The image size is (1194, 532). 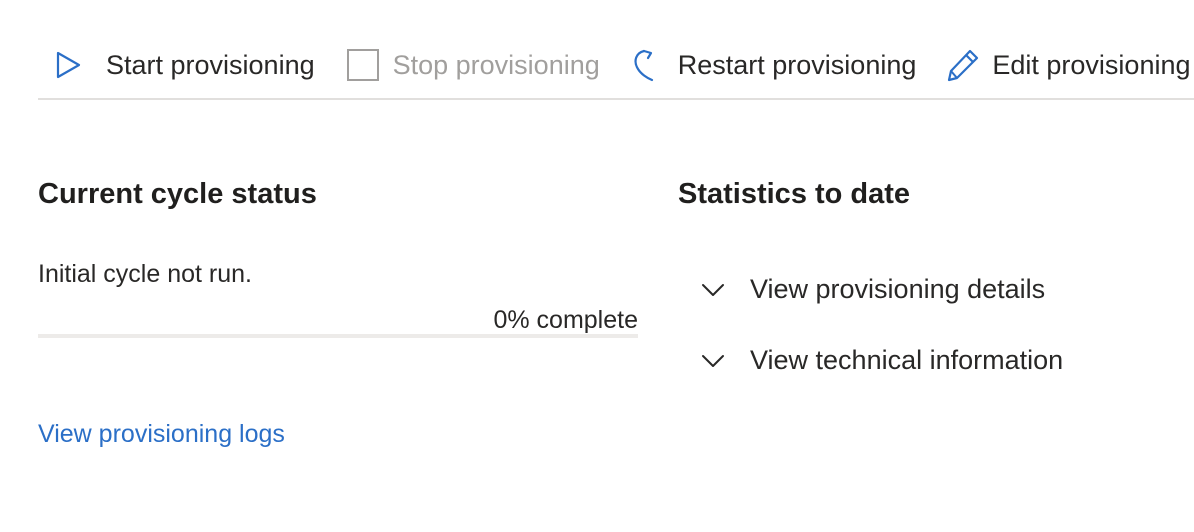 I want to click on restart-provisioning-label: Restart provisioning, so click(x=797, y=64).